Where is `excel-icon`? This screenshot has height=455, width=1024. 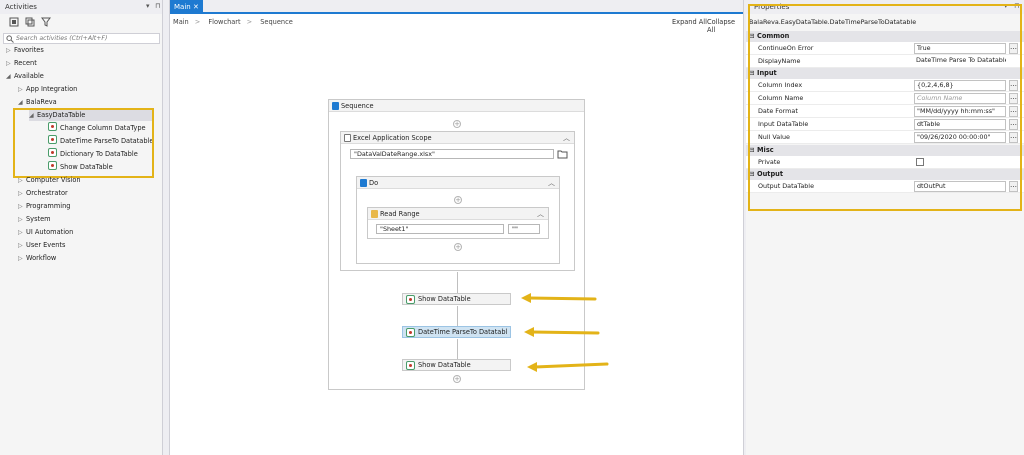 excel-icon is located at coordinates (347, 138).